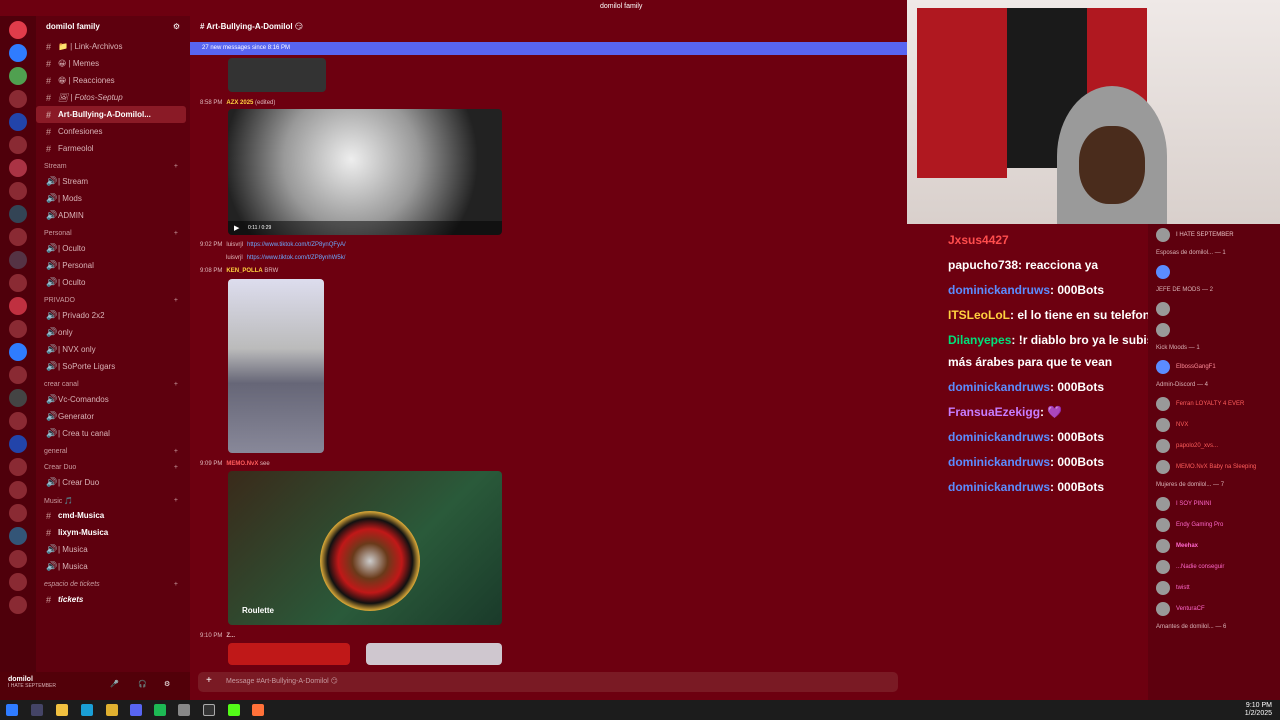 This screenshot has width=1280, height=720. I want to click on voice-channel: 🔊 Vc-Comandos, so click(113, 399).